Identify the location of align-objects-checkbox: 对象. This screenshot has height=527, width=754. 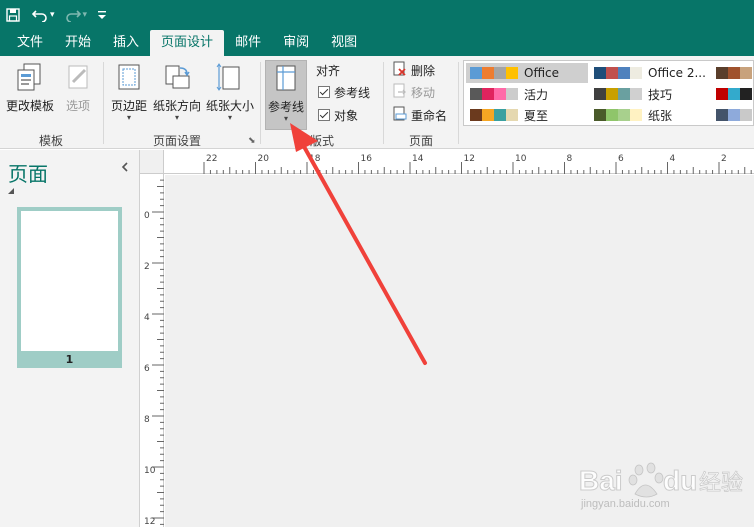
(338, 115).